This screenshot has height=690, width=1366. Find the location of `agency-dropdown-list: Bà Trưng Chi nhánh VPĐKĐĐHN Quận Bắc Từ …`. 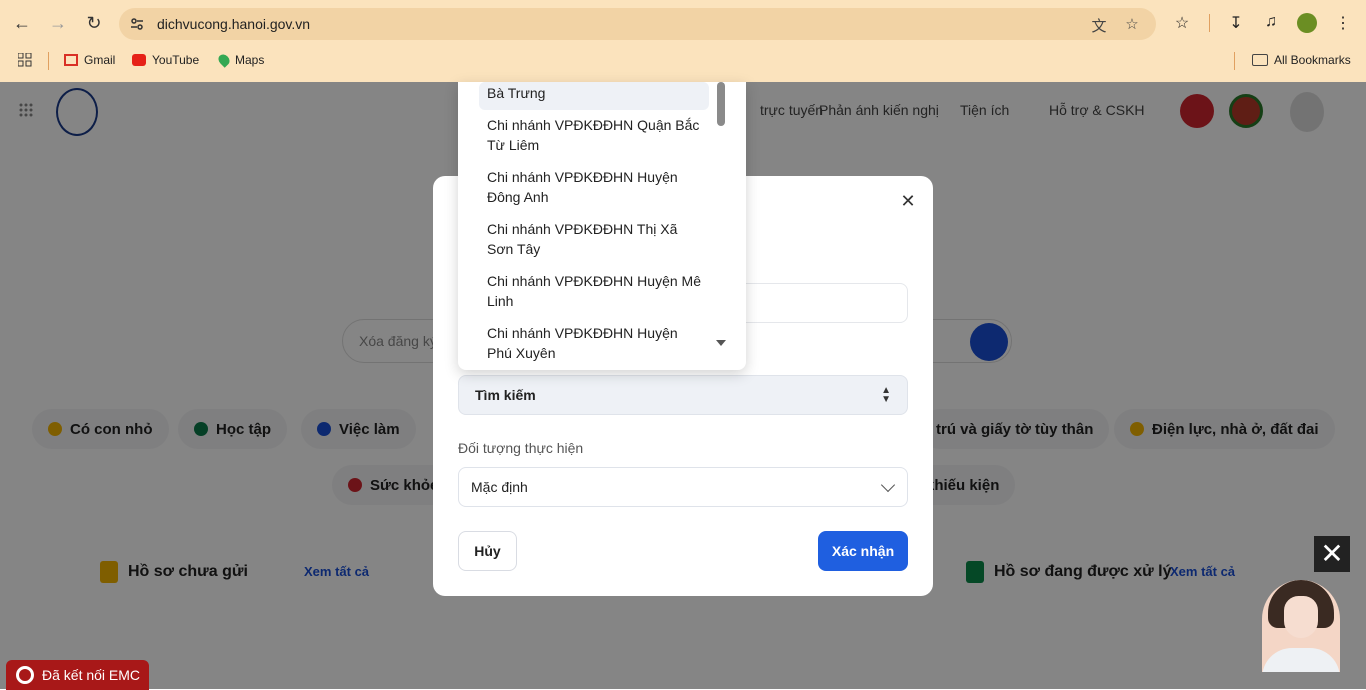

agency-dropdown-list: Bà Trưng Chi nhánh VPĐKĐĐHN Quận Bắc Từ … is located at coordinates (602, 226).